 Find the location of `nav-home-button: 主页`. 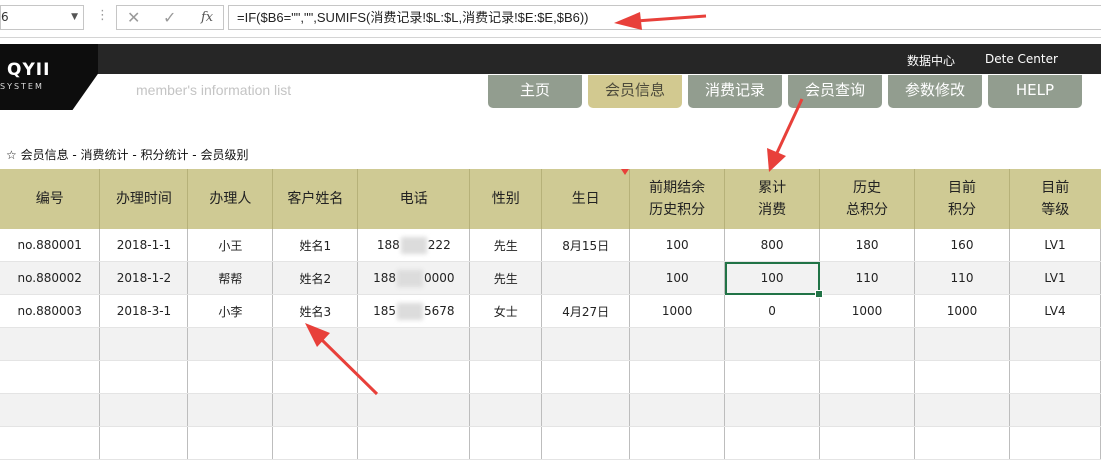

nav-home-button: 主页 is located at coordinates (535, 91).